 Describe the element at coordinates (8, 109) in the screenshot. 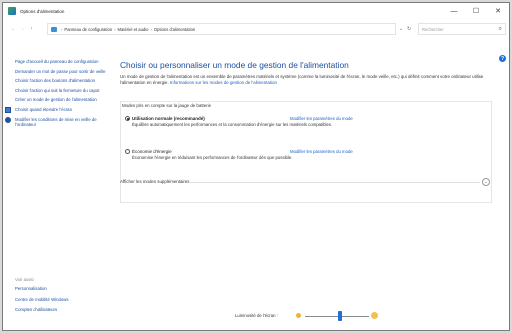

I see `display-icon` at that location.